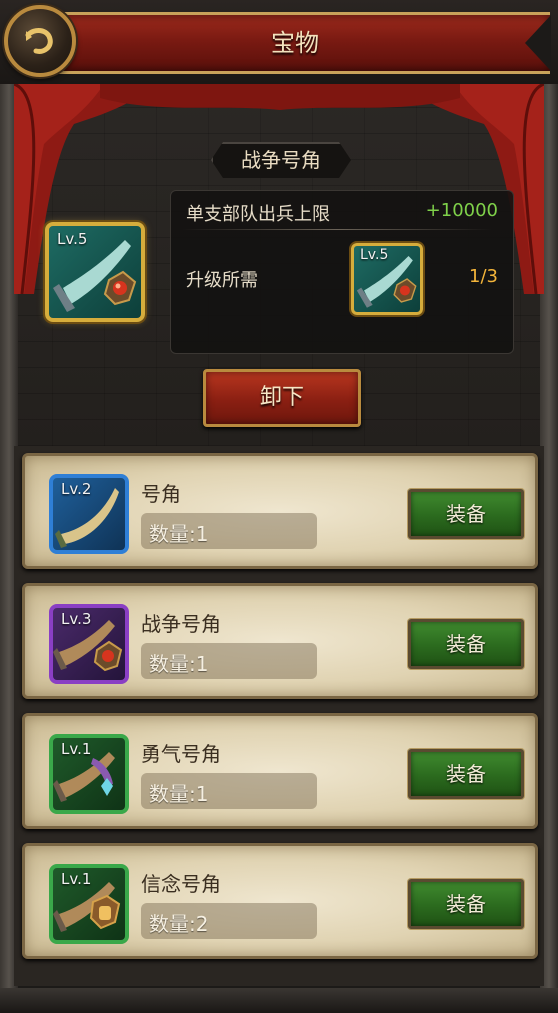 The width and height of the screenshot is (558, 1013). What do you see at coordinates (387, 279) in the screenshot?
I see `upgrade-required-item: Lv.5` at bounding box center [387, 279].